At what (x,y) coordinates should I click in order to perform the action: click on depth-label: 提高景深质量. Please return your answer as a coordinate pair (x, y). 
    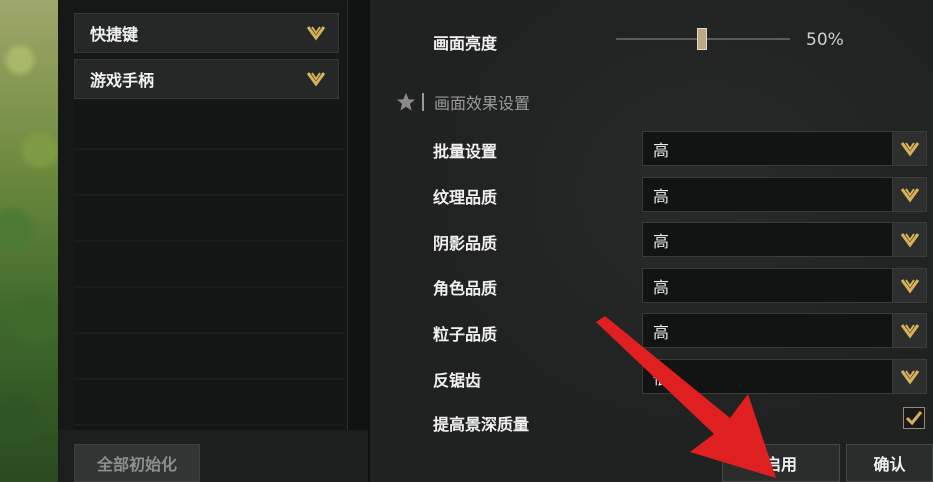
    Looking at the image, I should click on (481, 424).